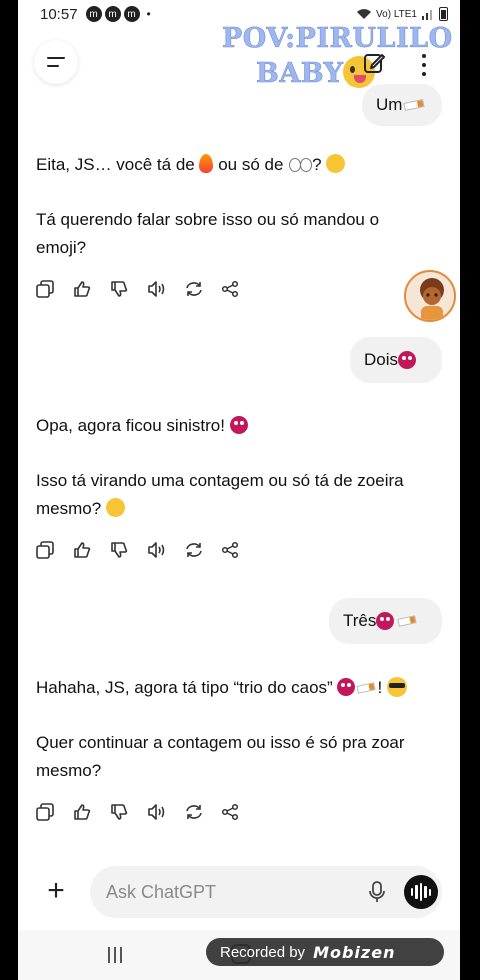 The height and width of the screenshot is (980, 480). I want to click on wifi-icon, so click(364, 14).